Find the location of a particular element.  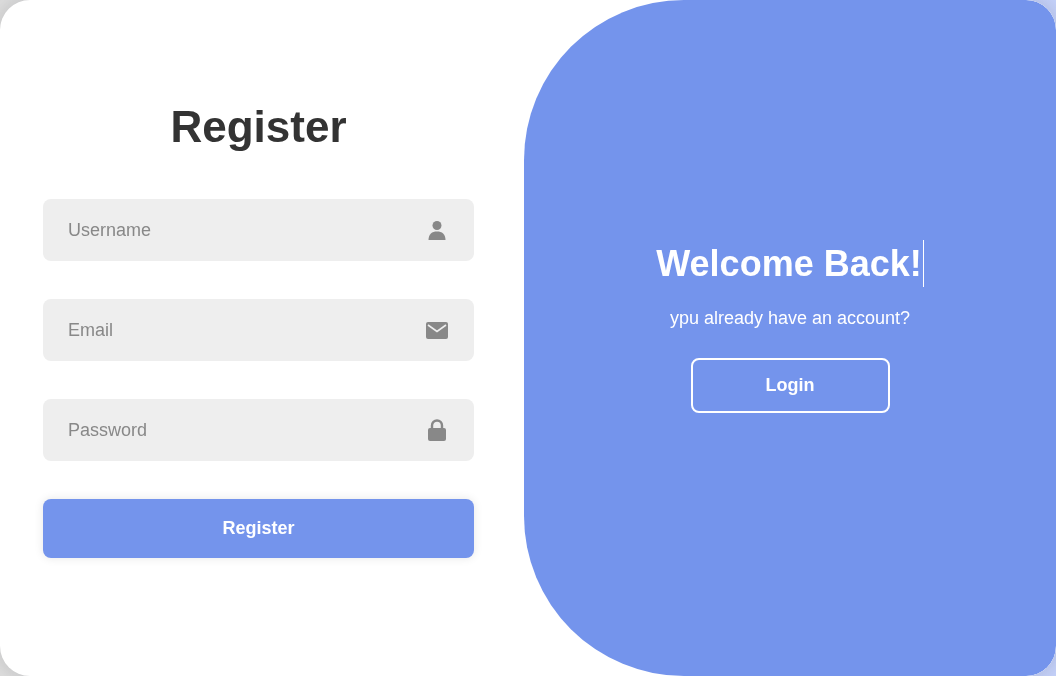

text-cursor is located at coordinates (923, 263).